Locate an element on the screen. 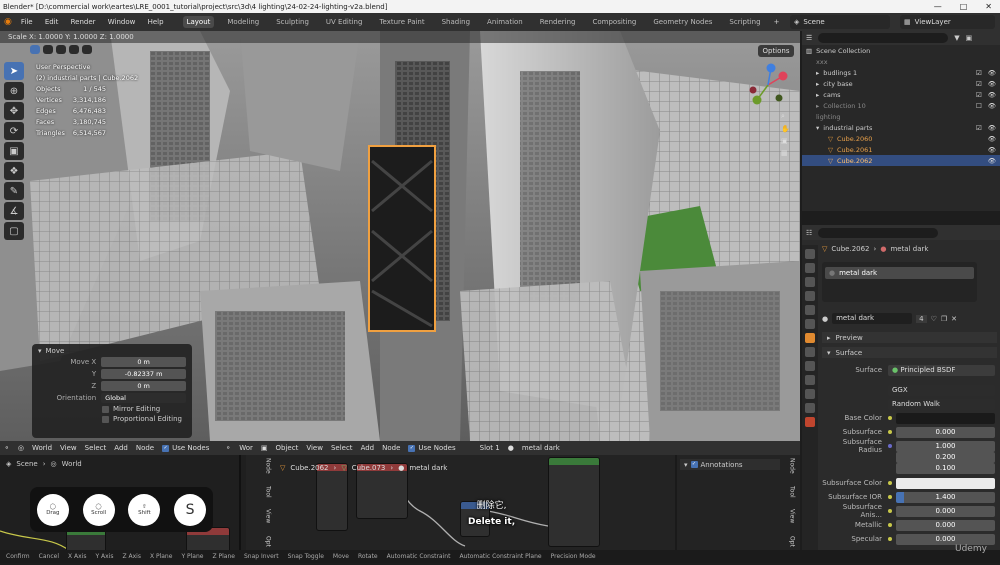  tab-shading: Shading is located at coordinates (456, 22).